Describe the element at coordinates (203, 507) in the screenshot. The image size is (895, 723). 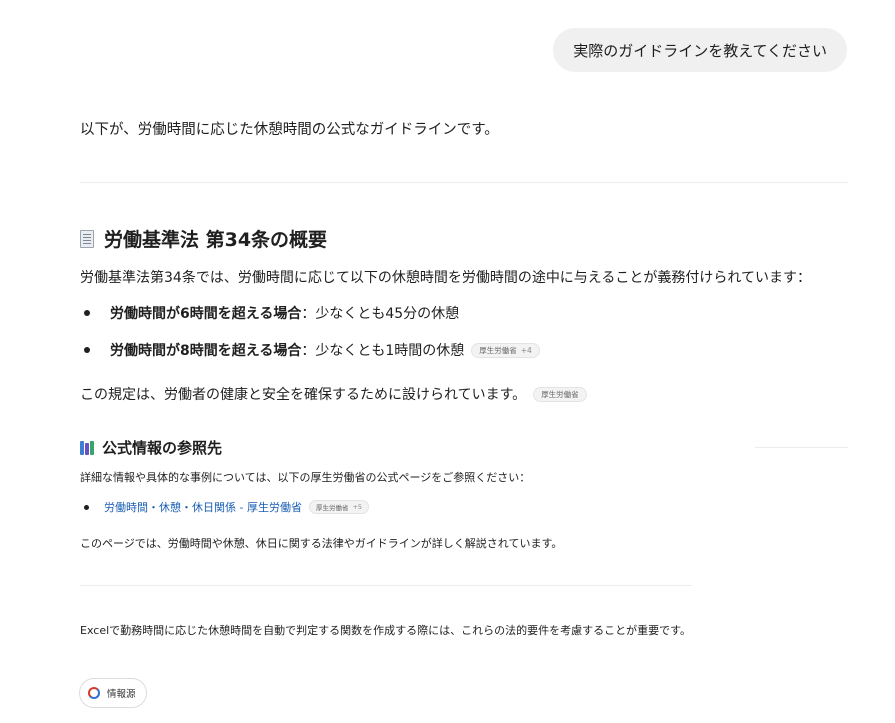
I see `reference-link: 労働時間・休憩・休日関係 - 厚生労働省` at that location.